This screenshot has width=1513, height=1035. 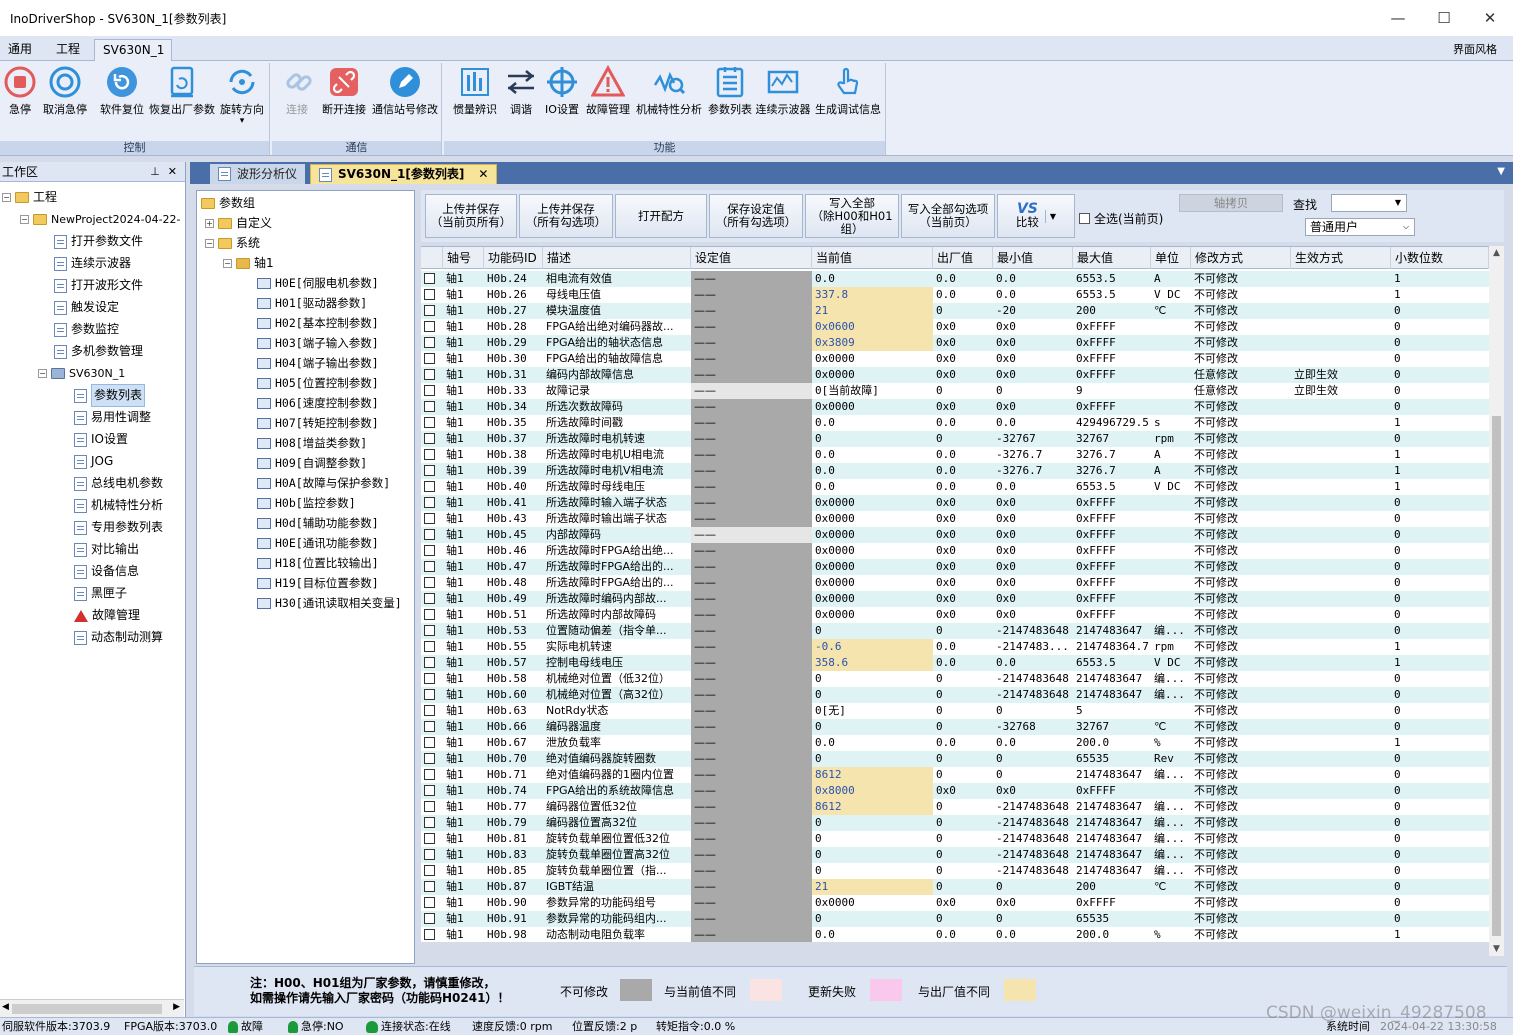 I want to click on tab-project: 工程, so click(x=68, y=50).